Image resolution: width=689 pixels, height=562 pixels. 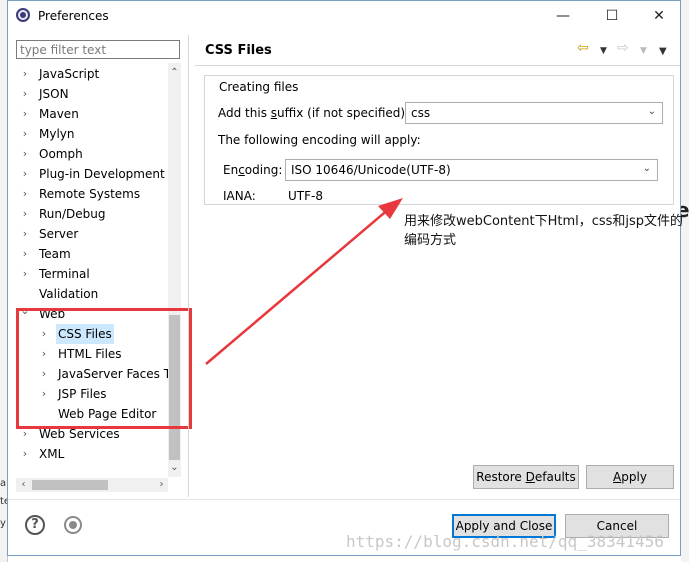 I want to click on tree-item-label: JavaScript, so click(x=69, y=74).